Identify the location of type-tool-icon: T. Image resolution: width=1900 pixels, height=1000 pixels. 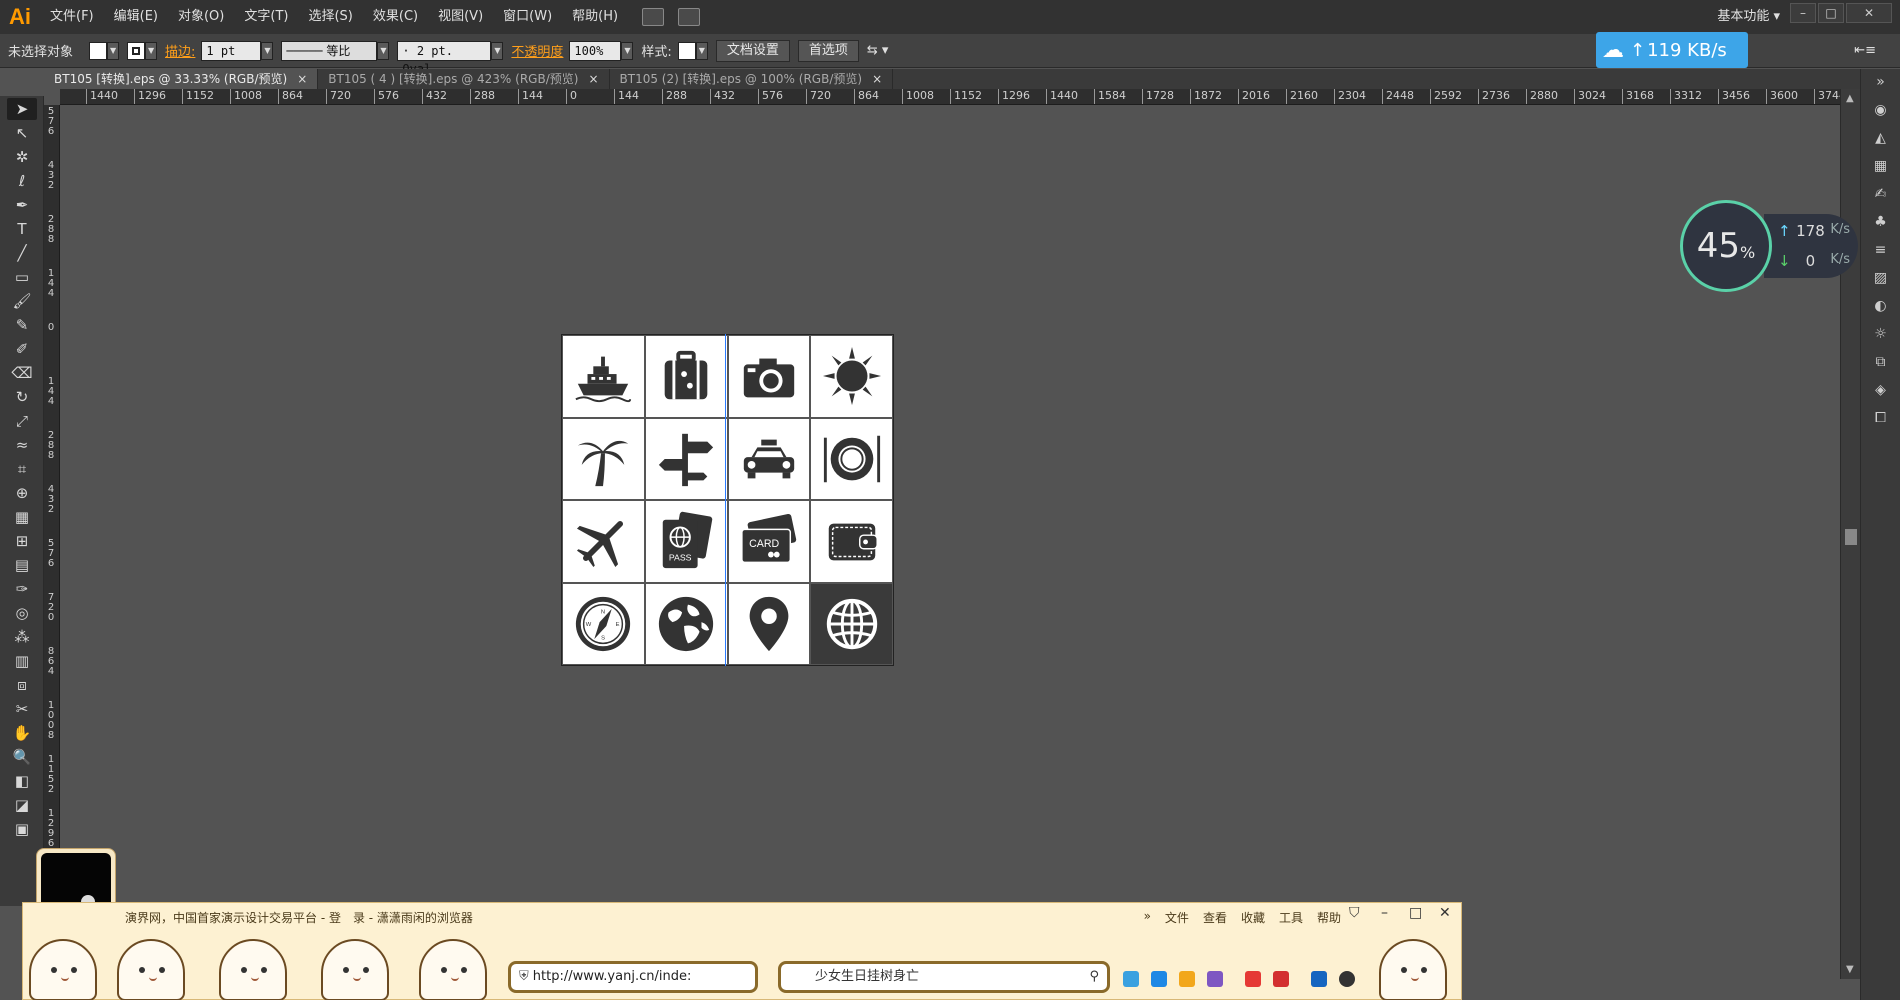
(22, 229).